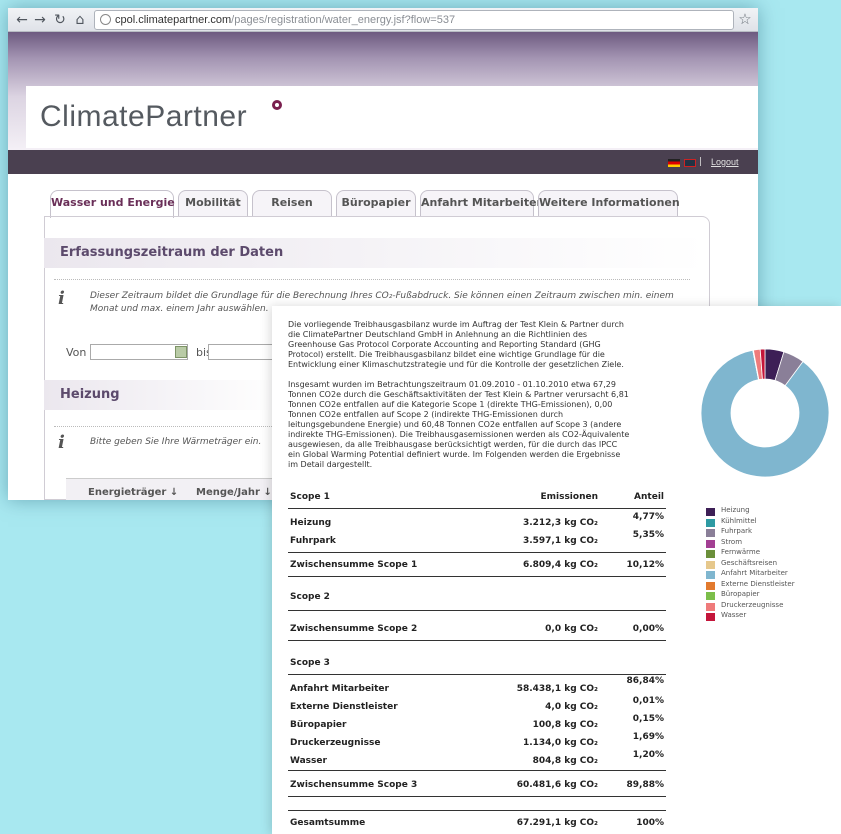 The image size is (841, 834). What do you see at coordinates (645, 565) in the screenshot?
I see `subtotal-share: 10,12%` at bounding box center [645, 565].